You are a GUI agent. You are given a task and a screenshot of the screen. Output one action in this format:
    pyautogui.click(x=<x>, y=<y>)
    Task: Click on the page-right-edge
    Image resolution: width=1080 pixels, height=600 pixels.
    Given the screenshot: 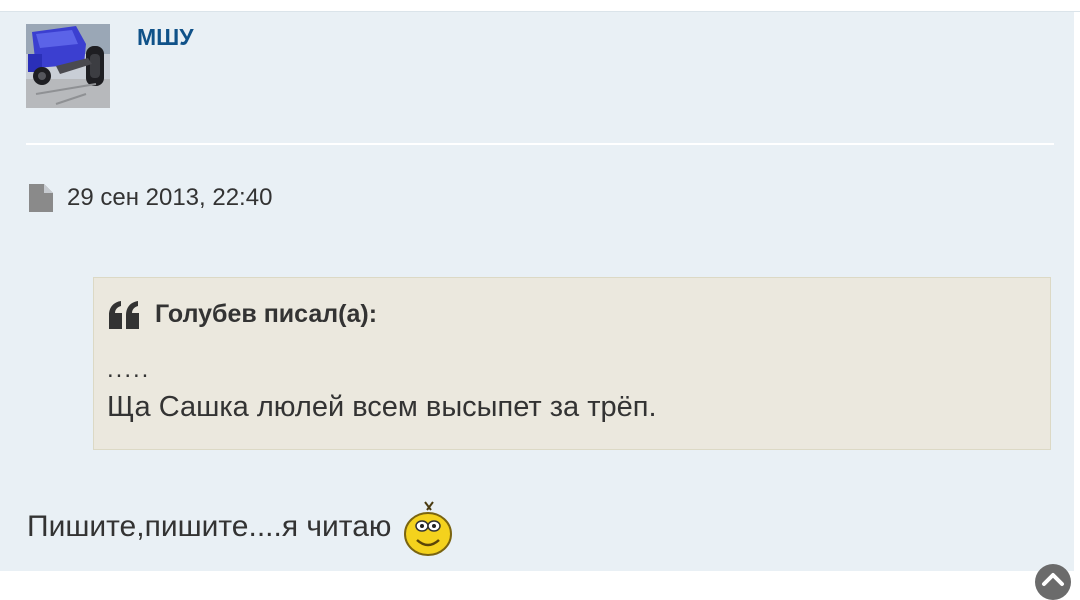 What is the action you would take?
    pyautogui.click(x=1077, y=291)
    